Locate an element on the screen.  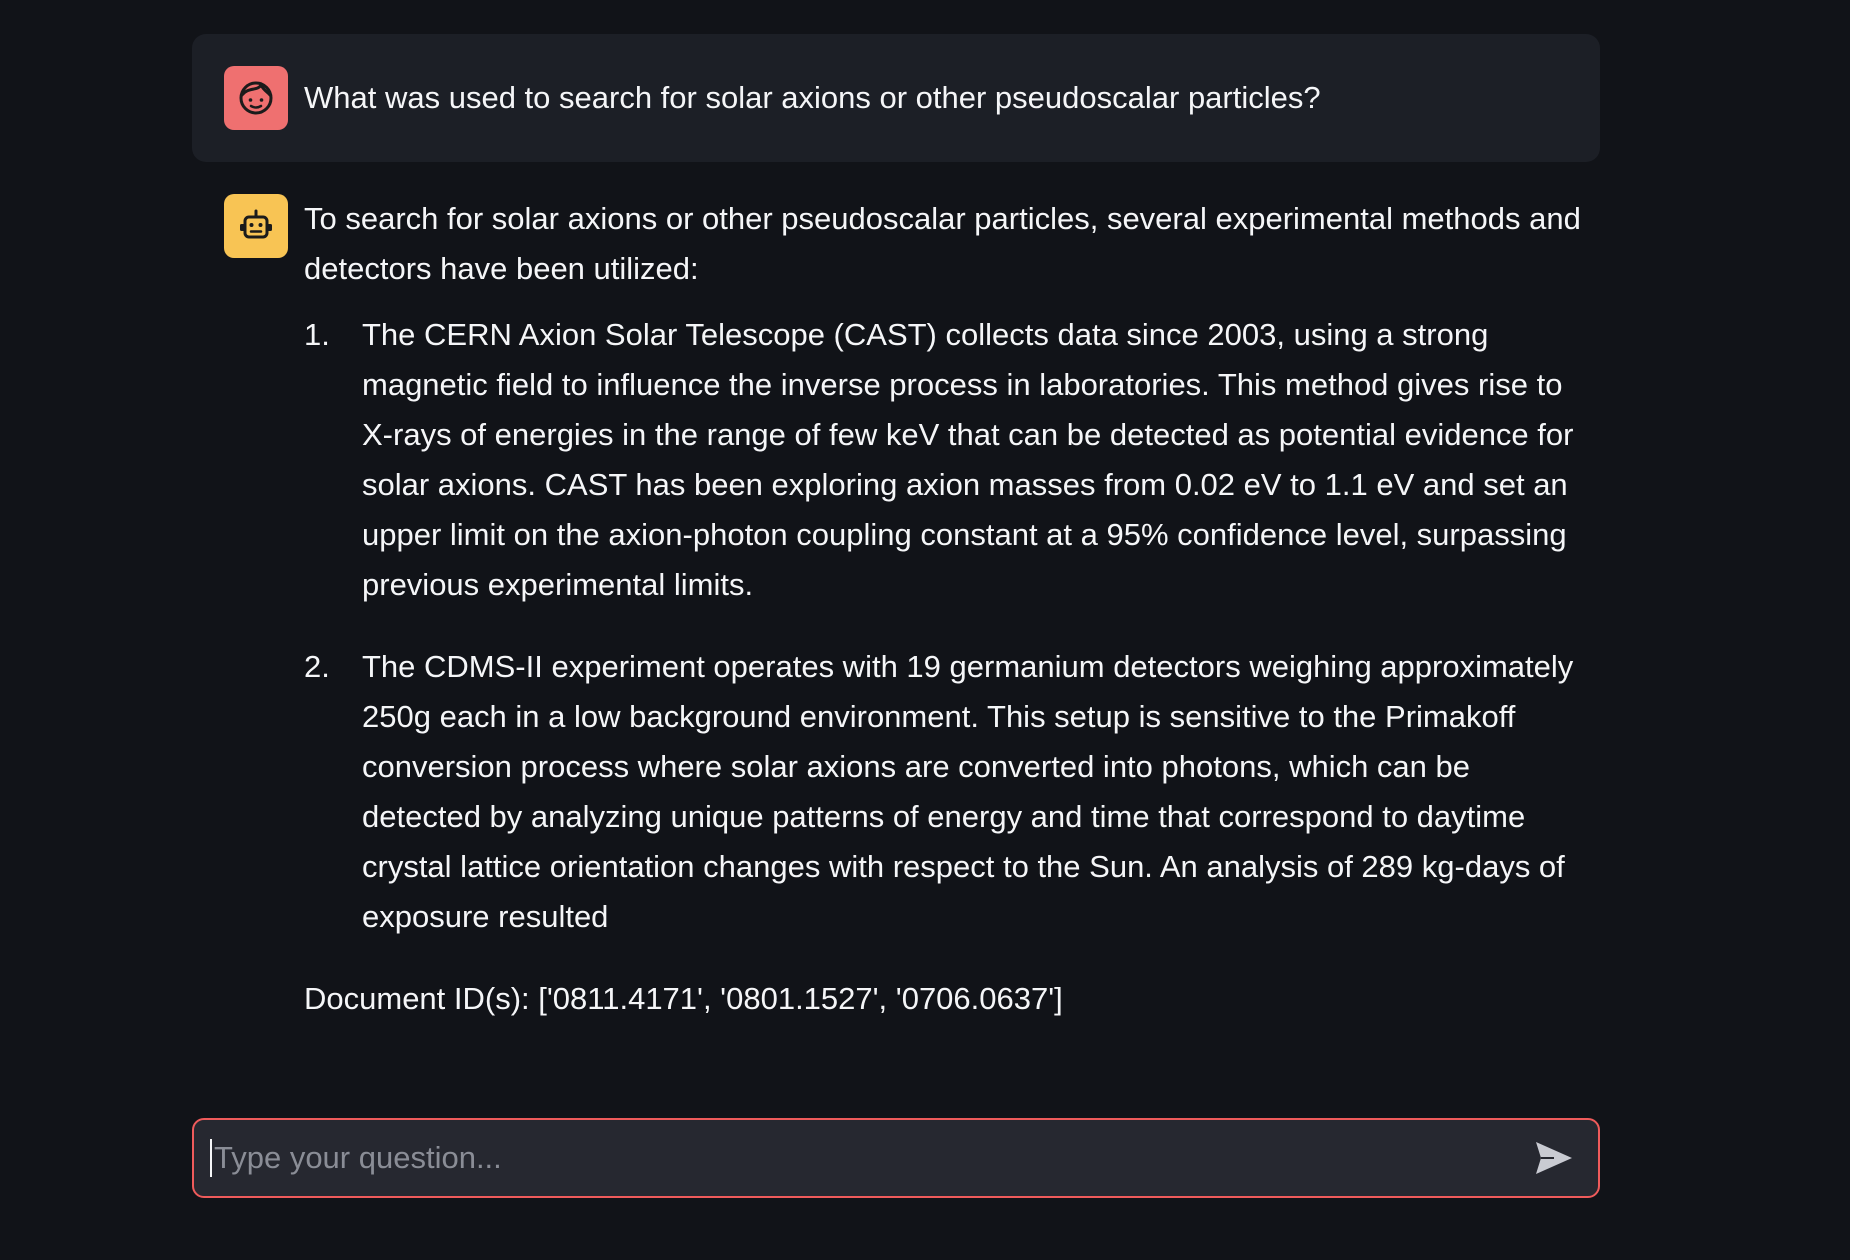
robot-icon is located at coordinates (256, 224).